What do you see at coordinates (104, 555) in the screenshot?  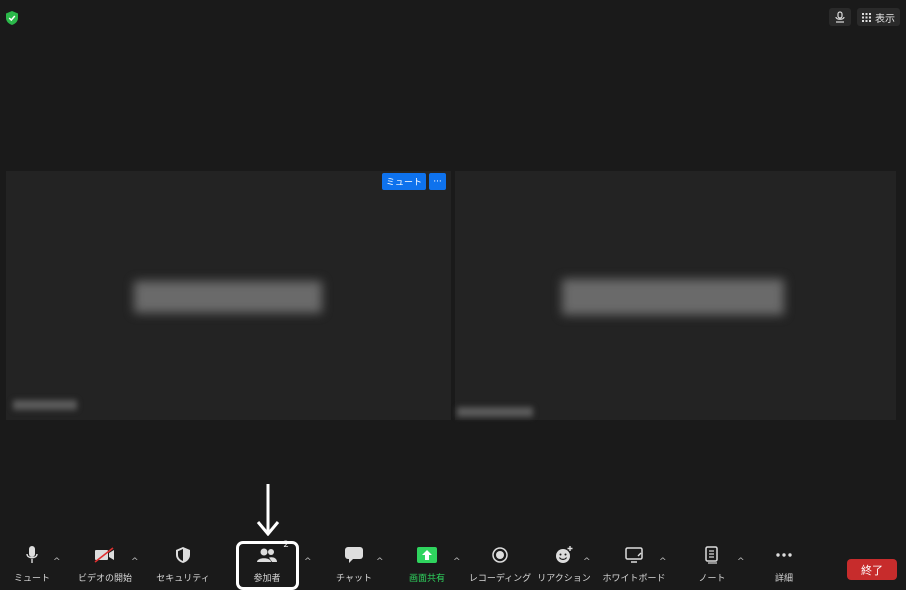 I see `video-off-icon` at bounding box center [104, 555].